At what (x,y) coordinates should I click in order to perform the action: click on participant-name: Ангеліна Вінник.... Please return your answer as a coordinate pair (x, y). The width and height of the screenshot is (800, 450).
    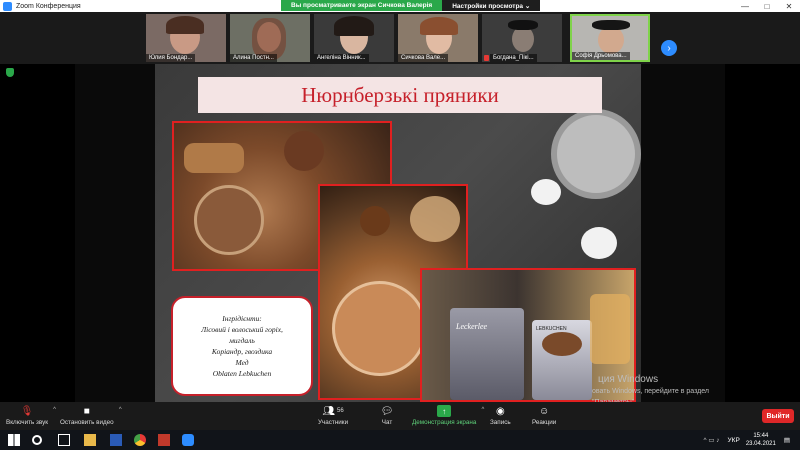
    Looking at the image, I should click on (341, 58).